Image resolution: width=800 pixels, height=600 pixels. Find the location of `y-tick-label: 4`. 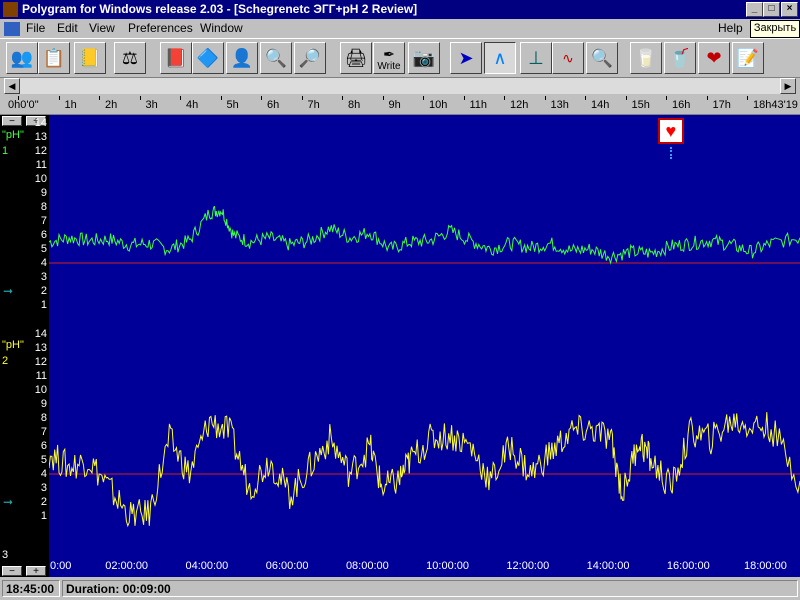

y-tick-label: 4 is located at coordinates (43, 474).